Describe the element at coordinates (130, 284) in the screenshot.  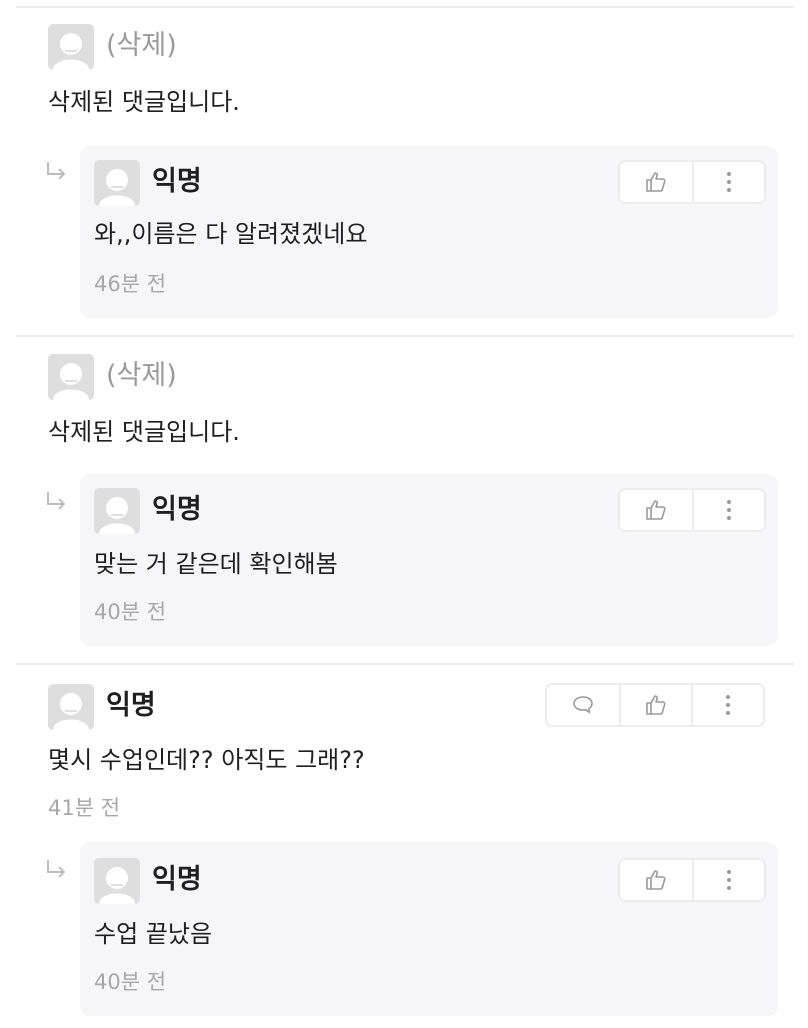
I see `reply-time: 46분 전` at that location.